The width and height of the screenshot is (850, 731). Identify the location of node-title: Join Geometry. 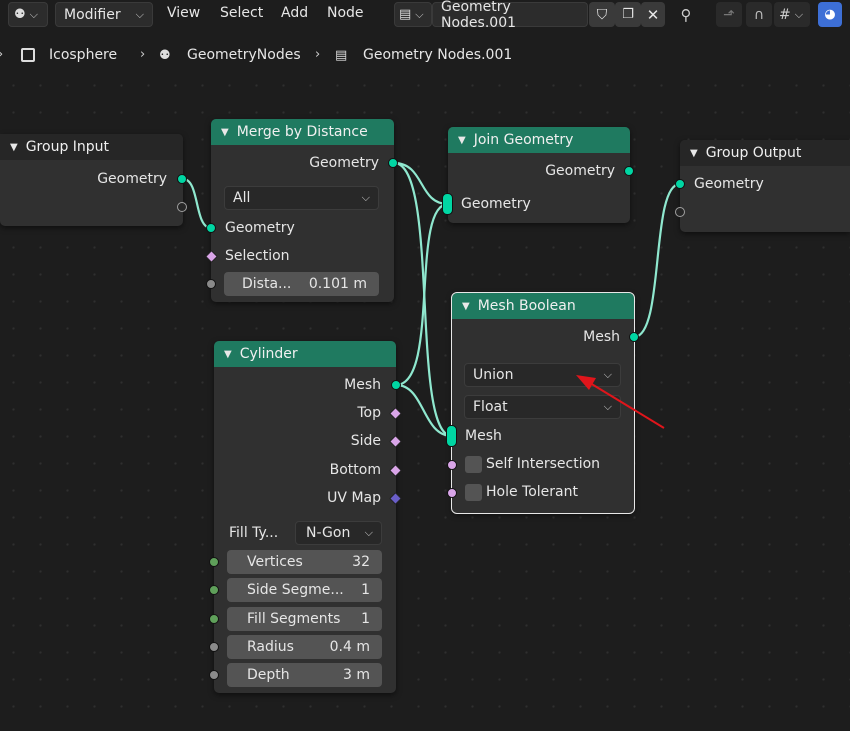
(523, 140).